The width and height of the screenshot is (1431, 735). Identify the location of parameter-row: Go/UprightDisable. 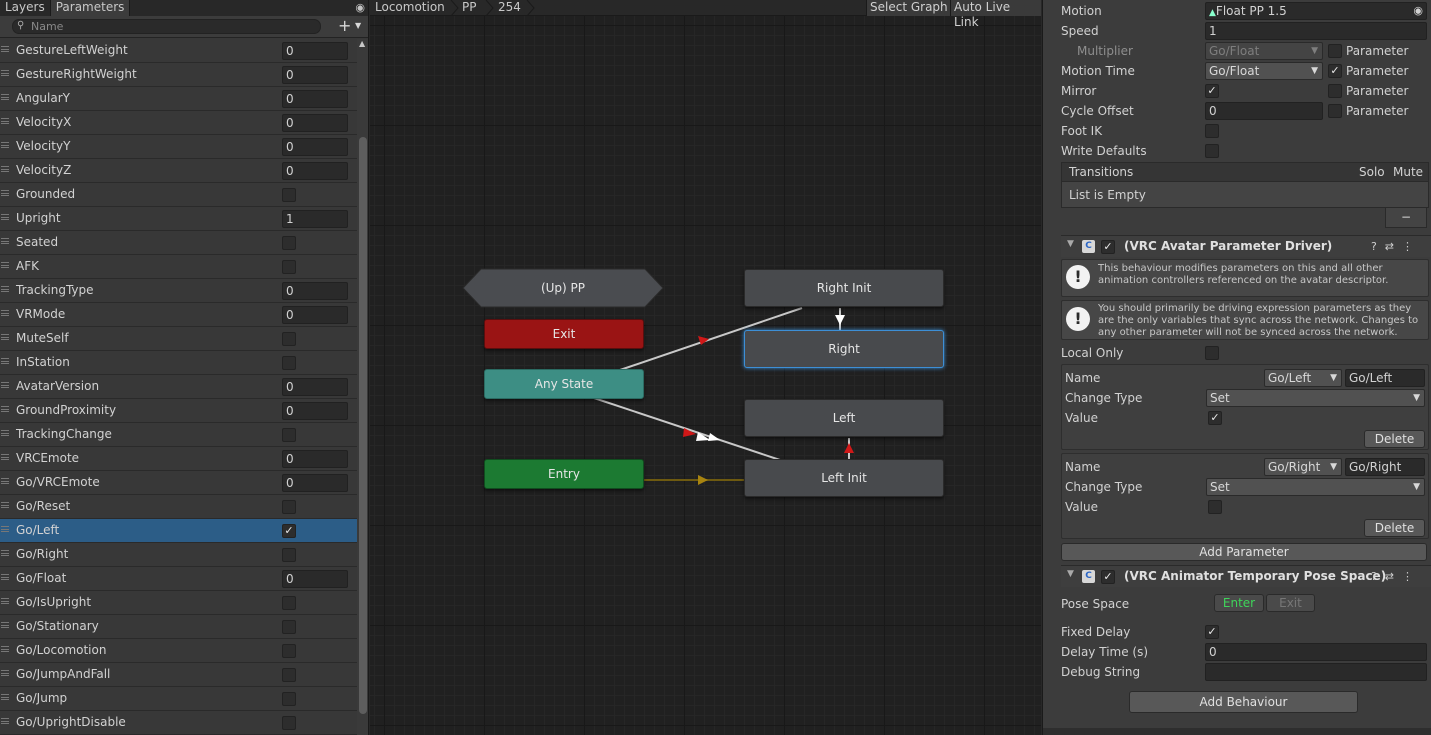
(178, 723).